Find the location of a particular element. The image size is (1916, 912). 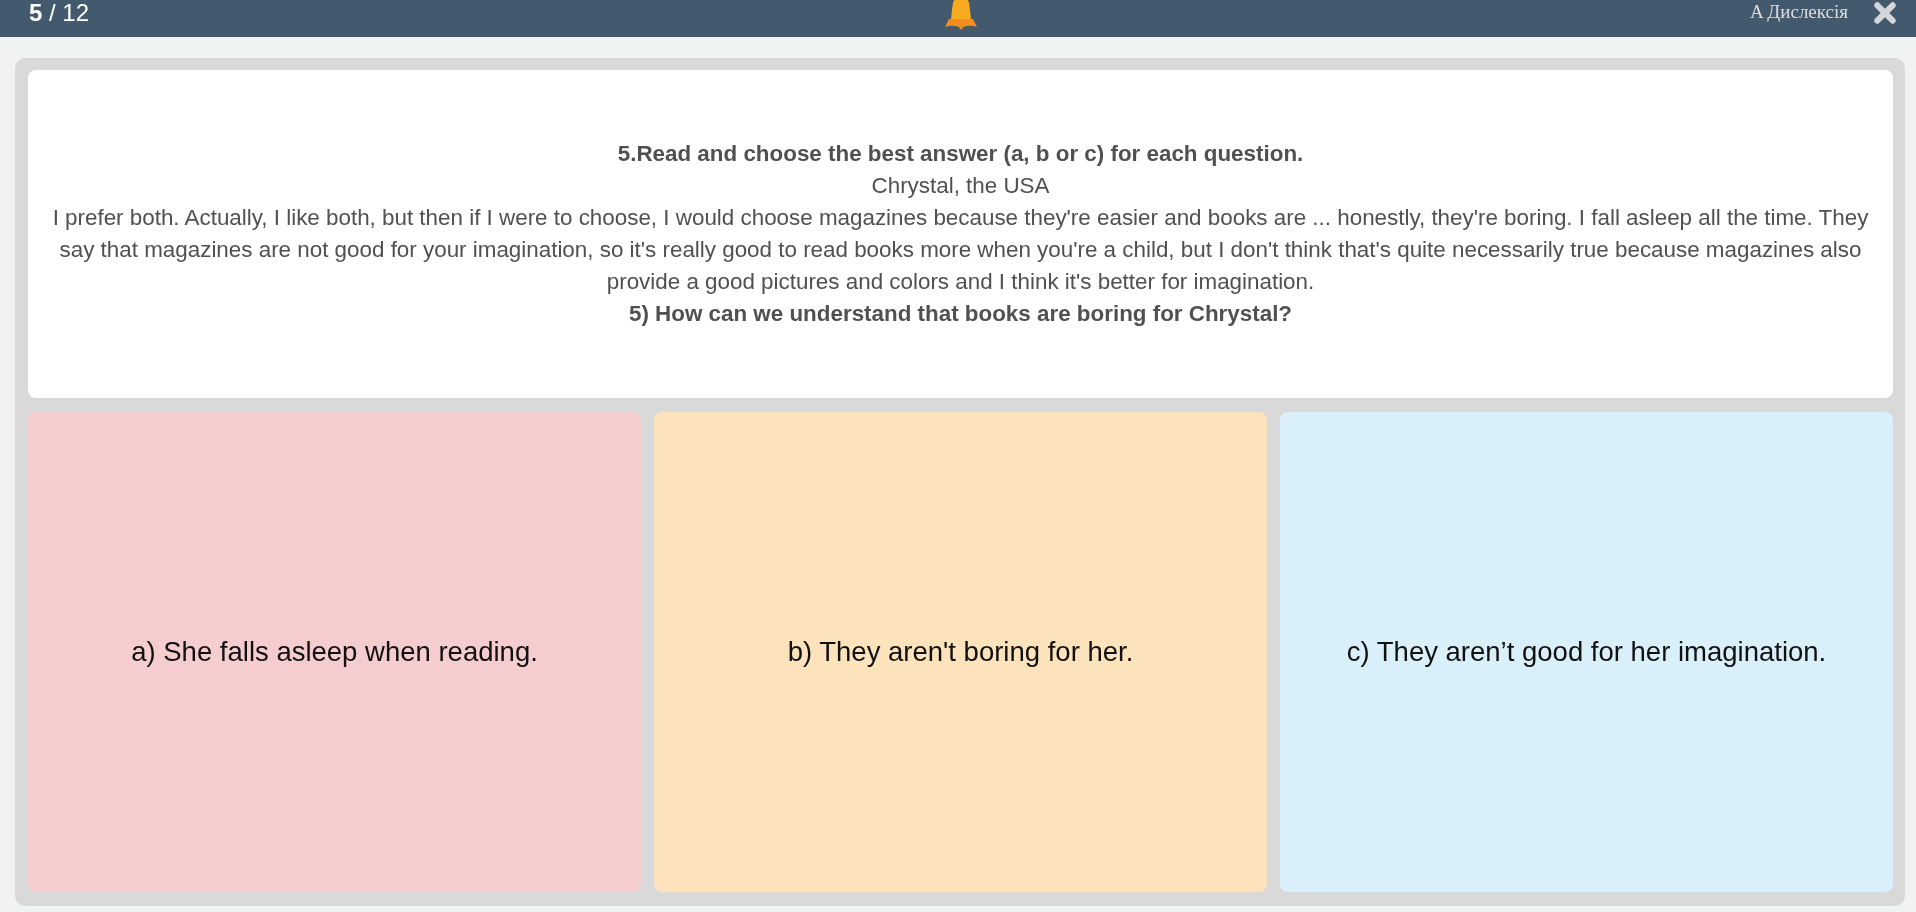

close-icon is located at coordinates (1885, 13).